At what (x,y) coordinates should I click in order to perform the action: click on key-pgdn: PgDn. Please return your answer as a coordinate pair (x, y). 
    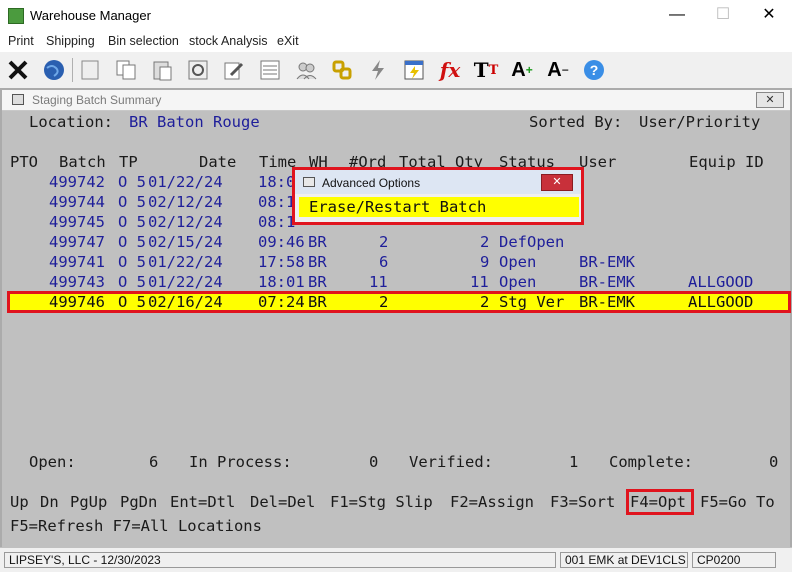
    Looking at the image, I should click on (138, 502).